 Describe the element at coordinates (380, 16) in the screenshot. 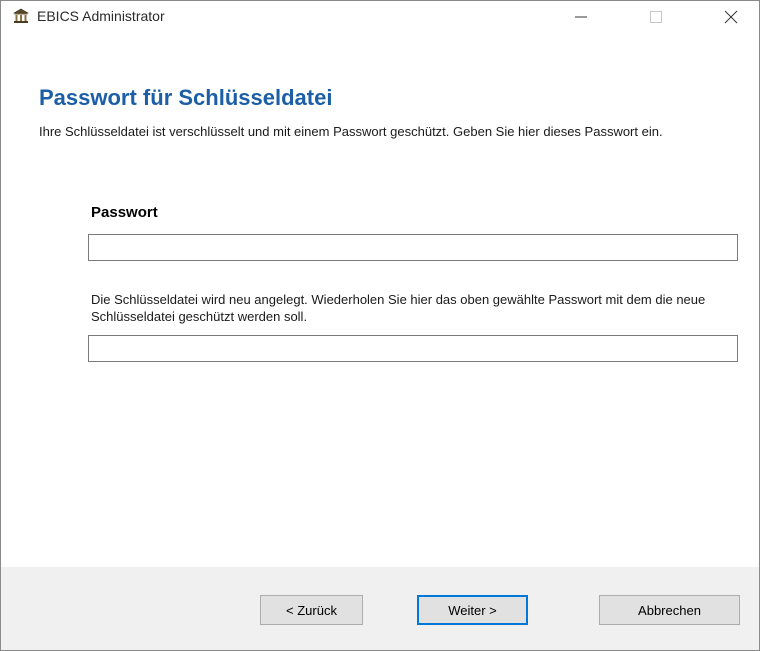

I see `title-bar: EBICS Administrator` at that location.